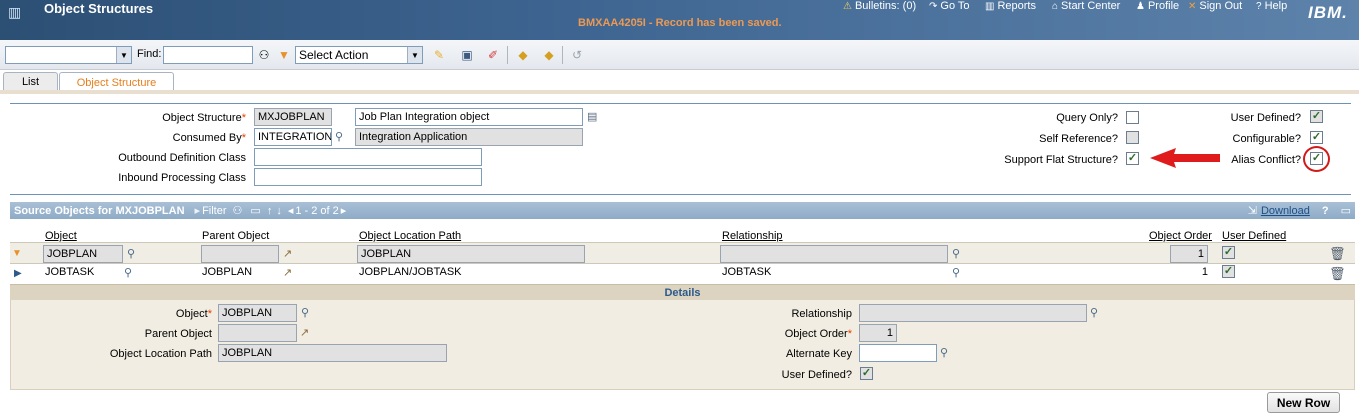  I want to click on dropdown-arrow-icon: ▼, so click(284, 55).